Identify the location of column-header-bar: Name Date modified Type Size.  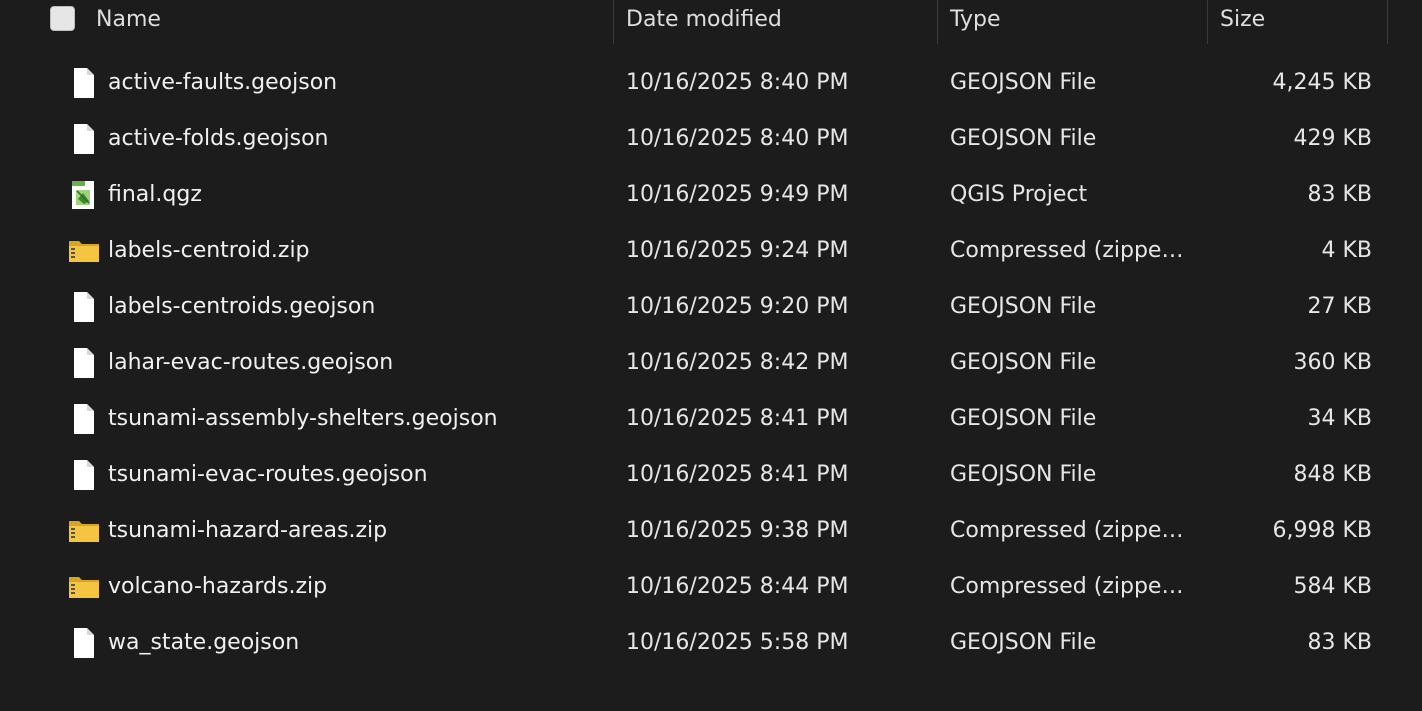
(711, 22).